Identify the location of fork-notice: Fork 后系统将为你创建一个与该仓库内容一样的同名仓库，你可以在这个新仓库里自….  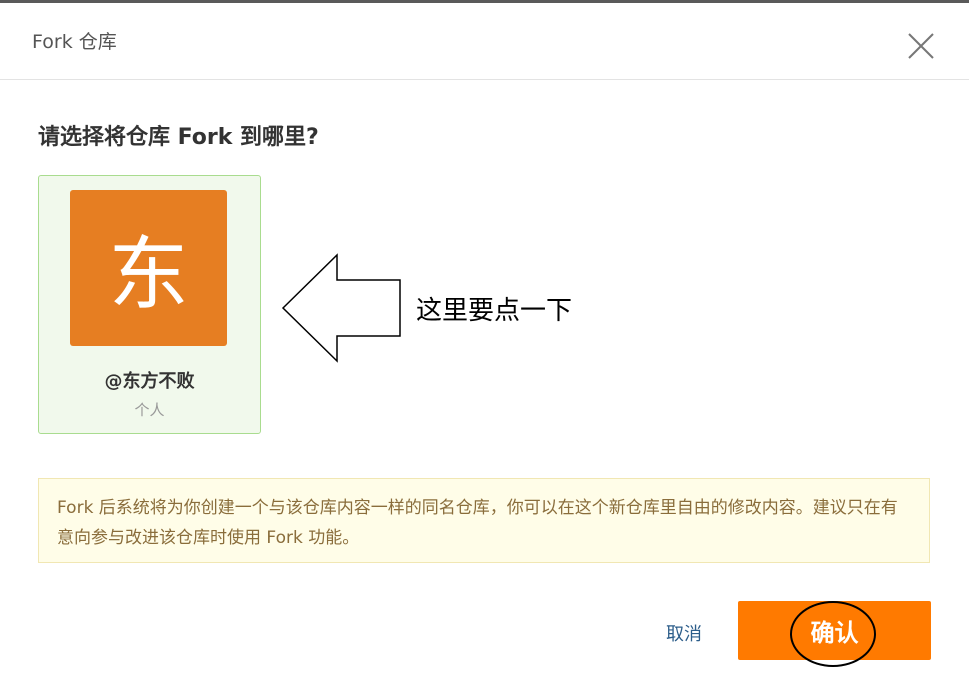
(484, 520).